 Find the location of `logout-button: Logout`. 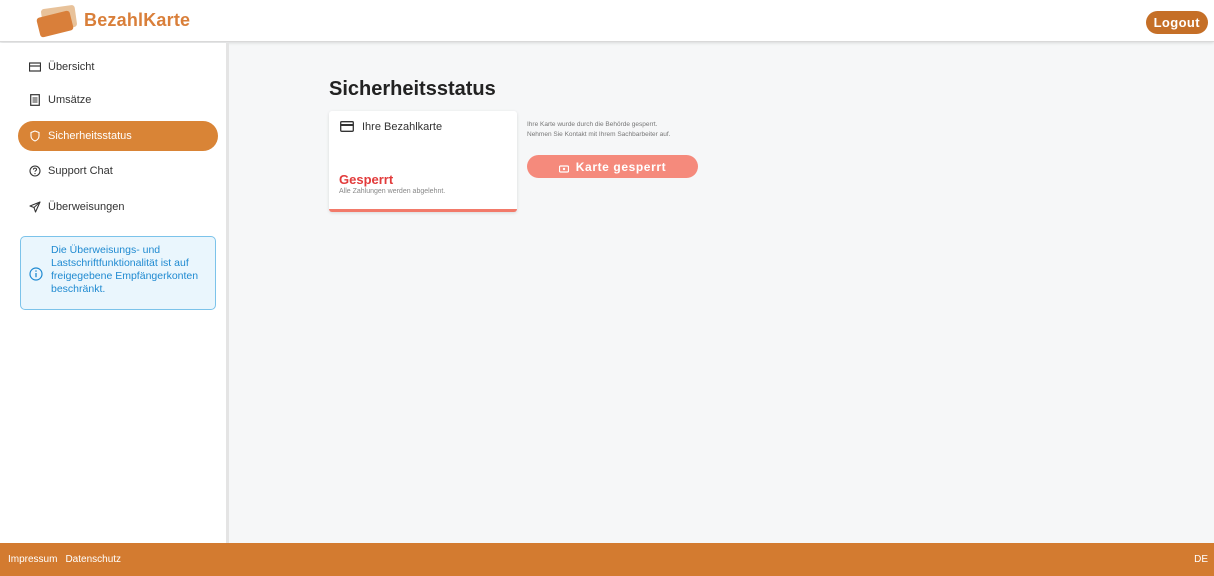

logout-button: Logout is located at coordinates (1176, 22).